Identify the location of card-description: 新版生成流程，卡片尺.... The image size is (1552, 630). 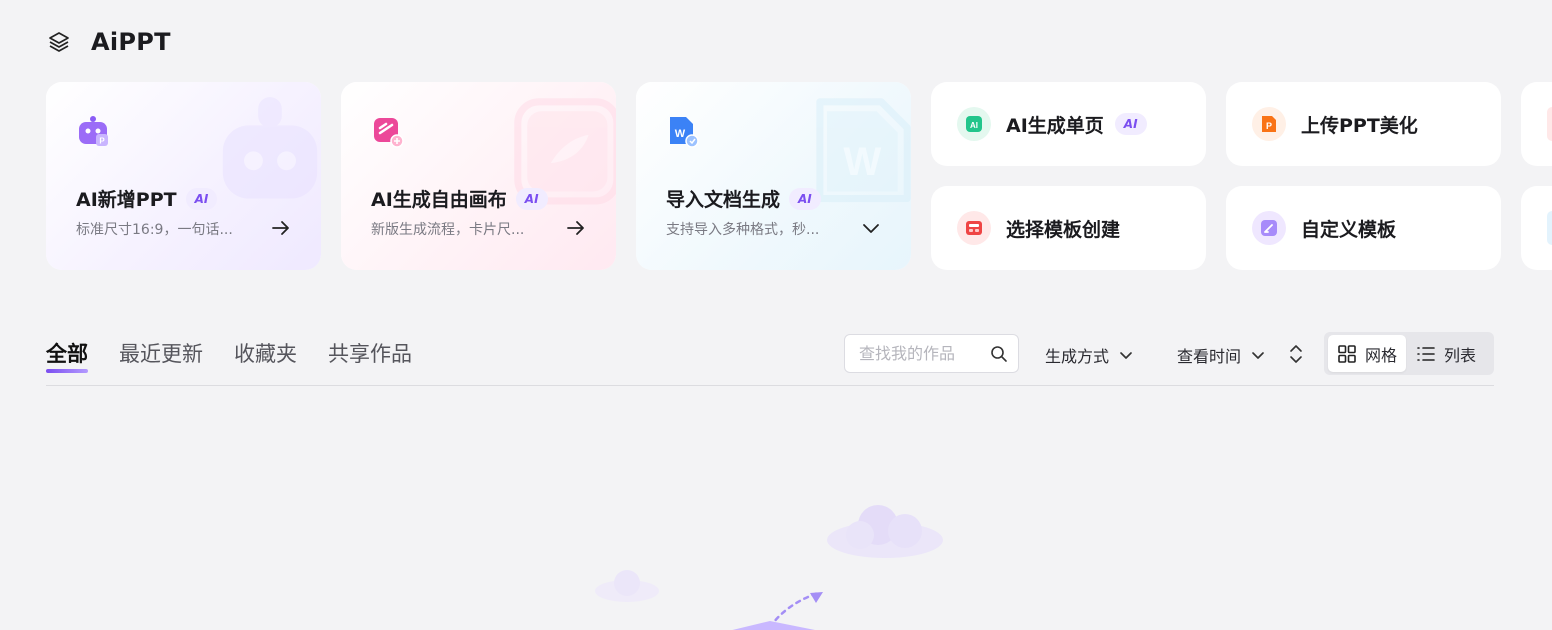
(448, 230).